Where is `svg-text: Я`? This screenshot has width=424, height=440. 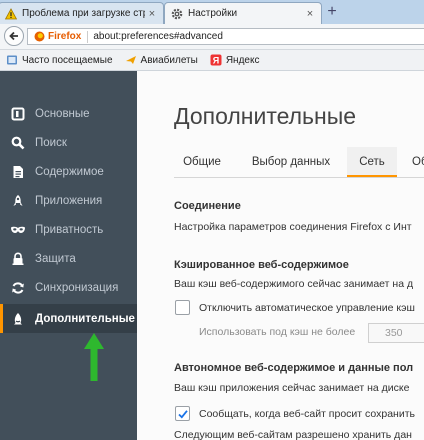 svg-text: Я is located at coordinates (216, 61).